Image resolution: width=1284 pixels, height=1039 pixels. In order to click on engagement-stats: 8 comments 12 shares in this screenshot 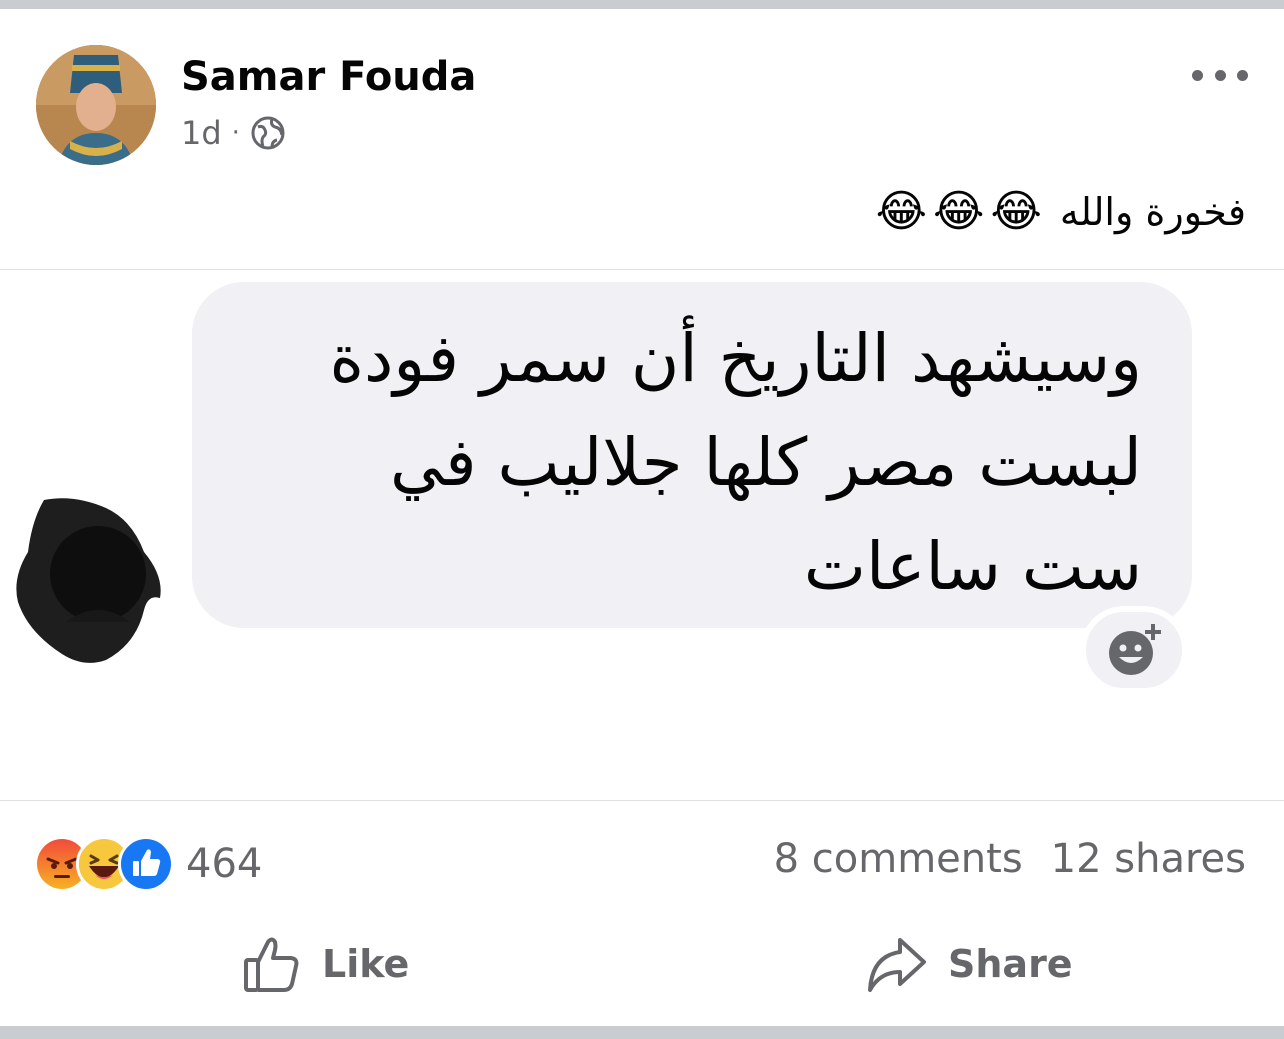, I will do `click(1010, 859)`.